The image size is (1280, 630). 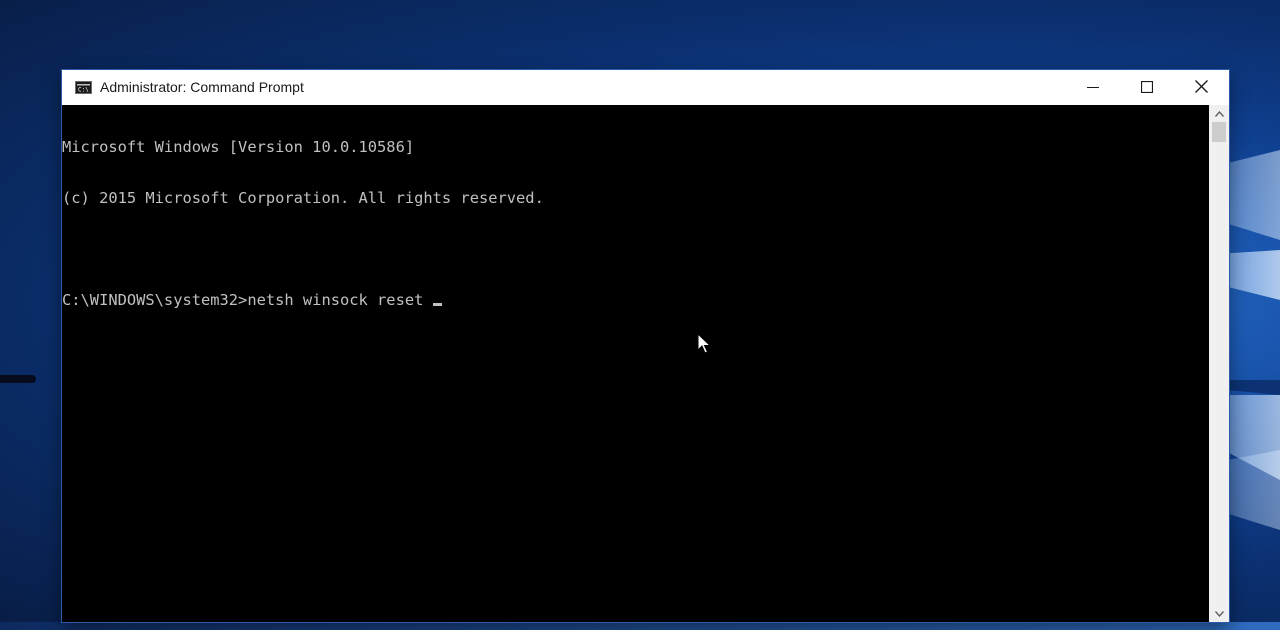 I want to click on maximize-icon, so click(x=1147, y=86).